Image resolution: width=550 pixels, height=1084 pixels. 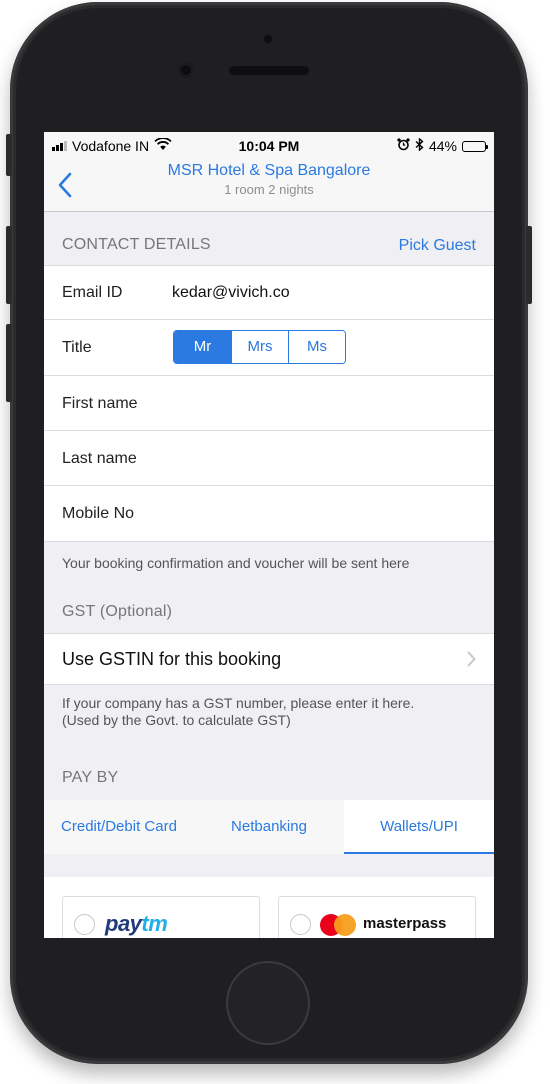 I want to click on gst-section-title: GST (Optional), so click(x=117, y=611).